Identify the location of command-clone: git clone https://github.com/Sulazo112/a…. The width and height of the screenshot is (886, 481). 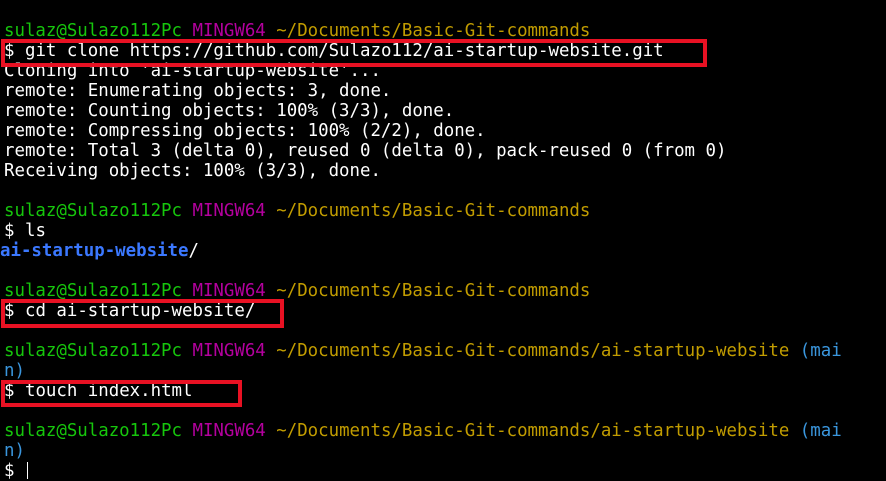
(344, 51).